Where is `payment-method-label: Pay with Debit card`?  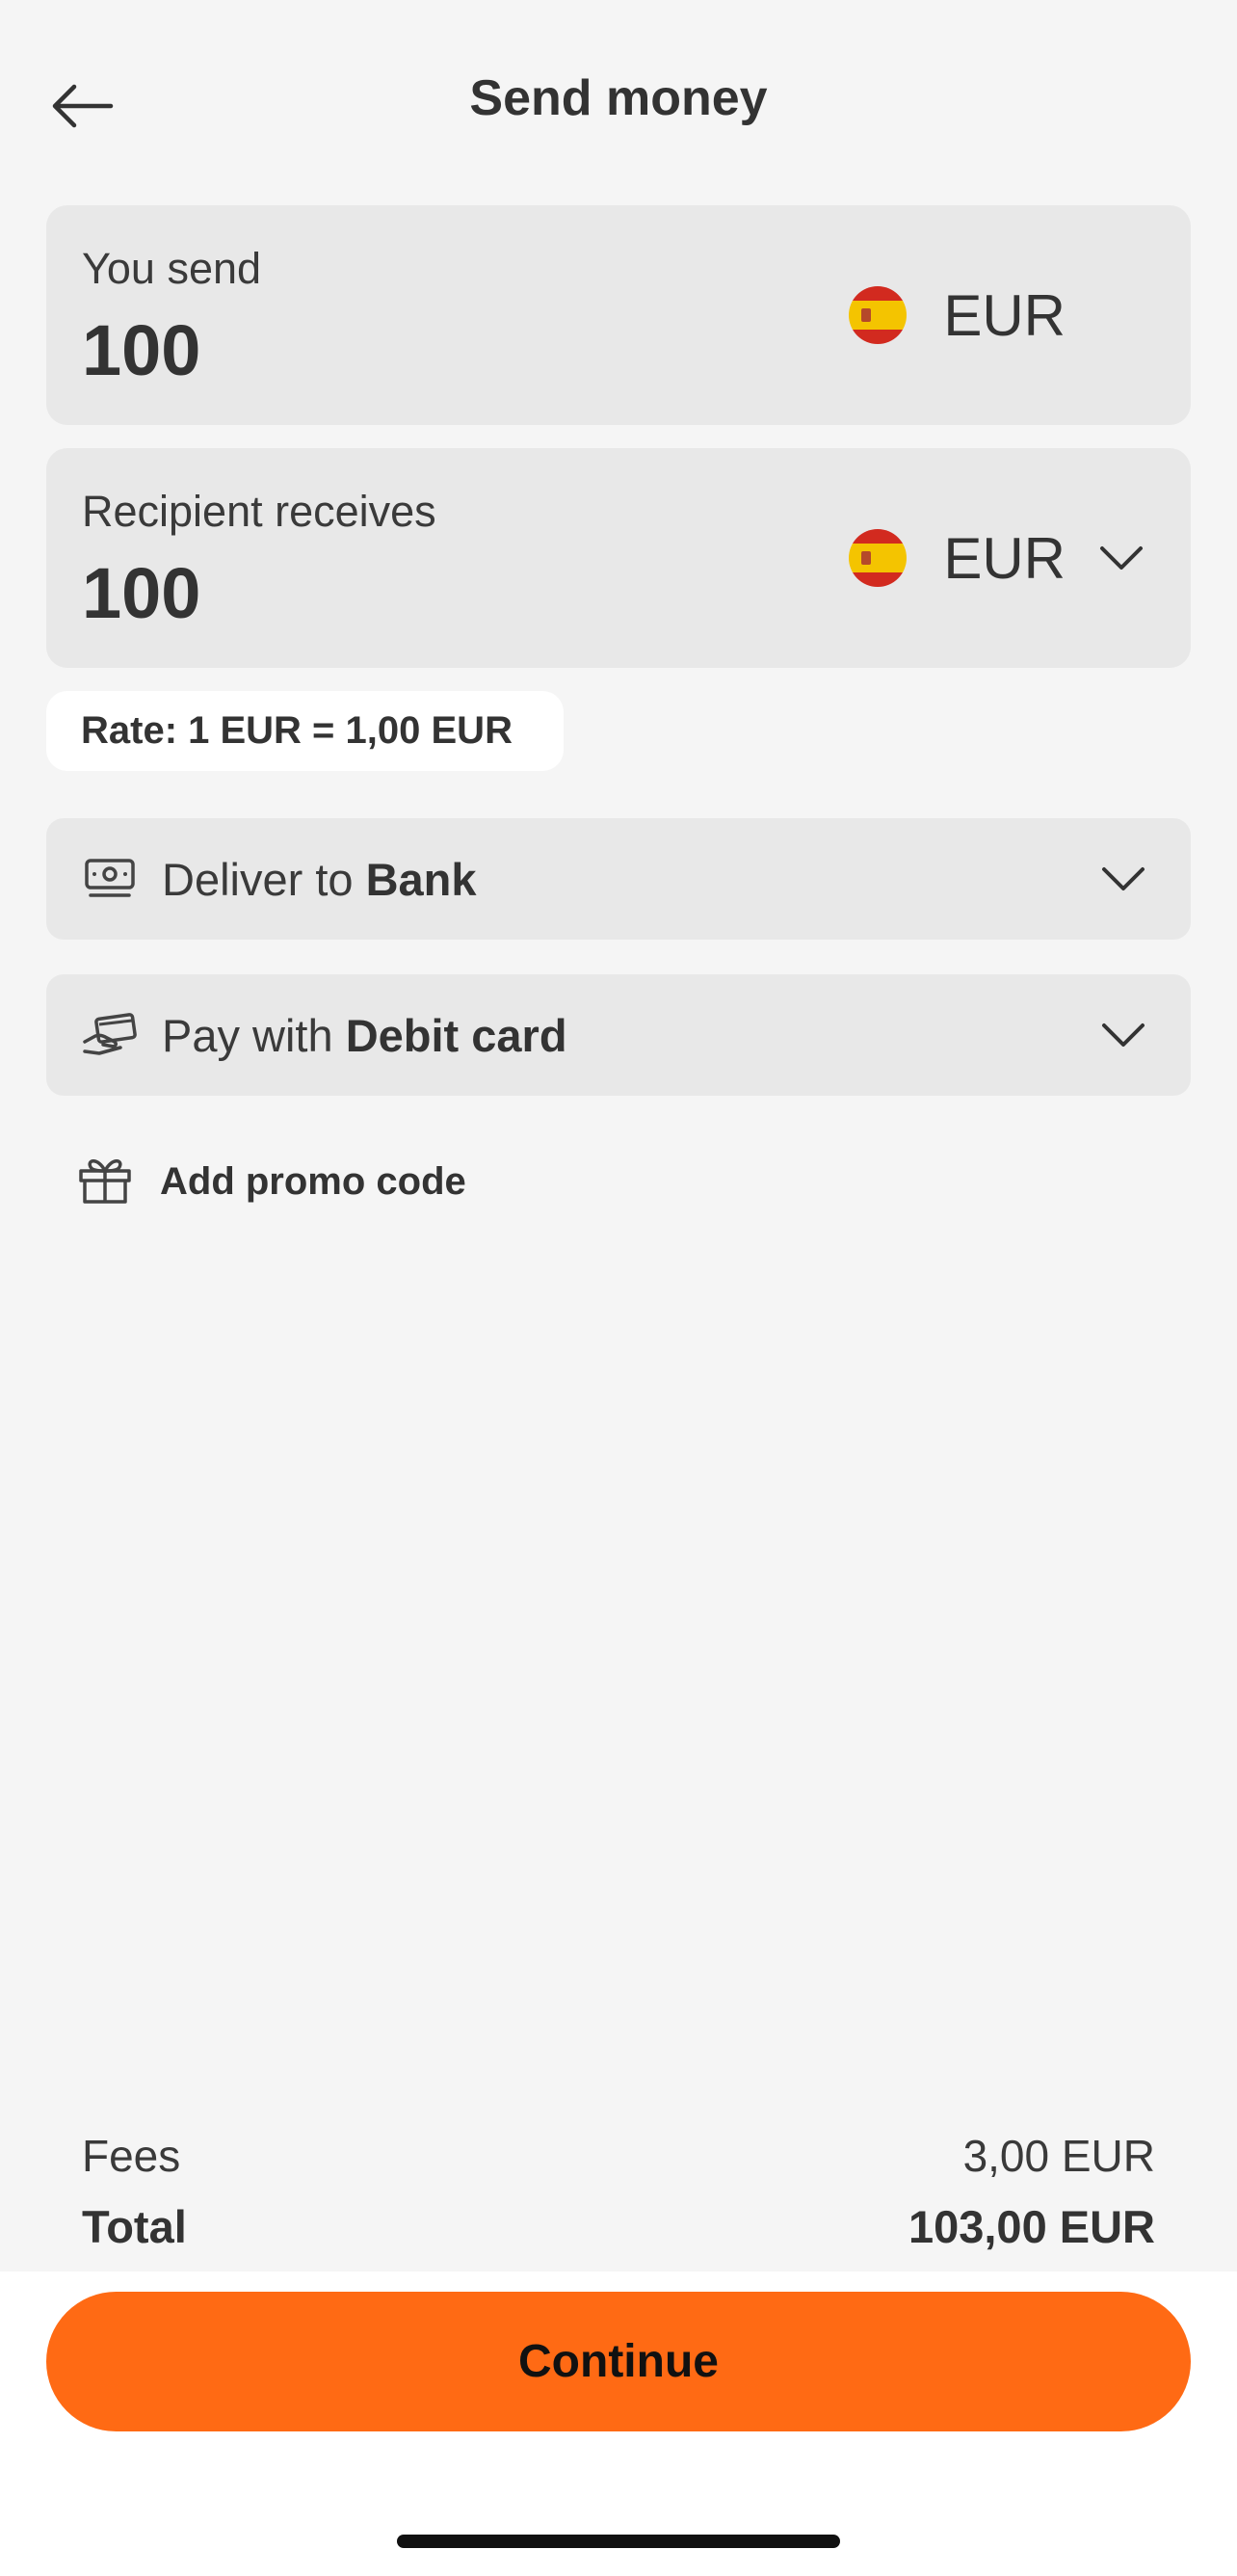
payment-method-label: Pay with Debit card is located at coordinates (364, 1035).